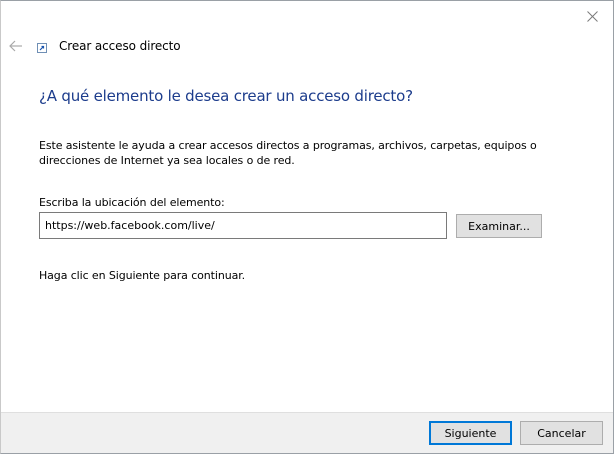 The height and width of the screenshot is (454, 614). Describe the element at coordinates (243, 225) in the screenshot. I see `location-input` at that location.